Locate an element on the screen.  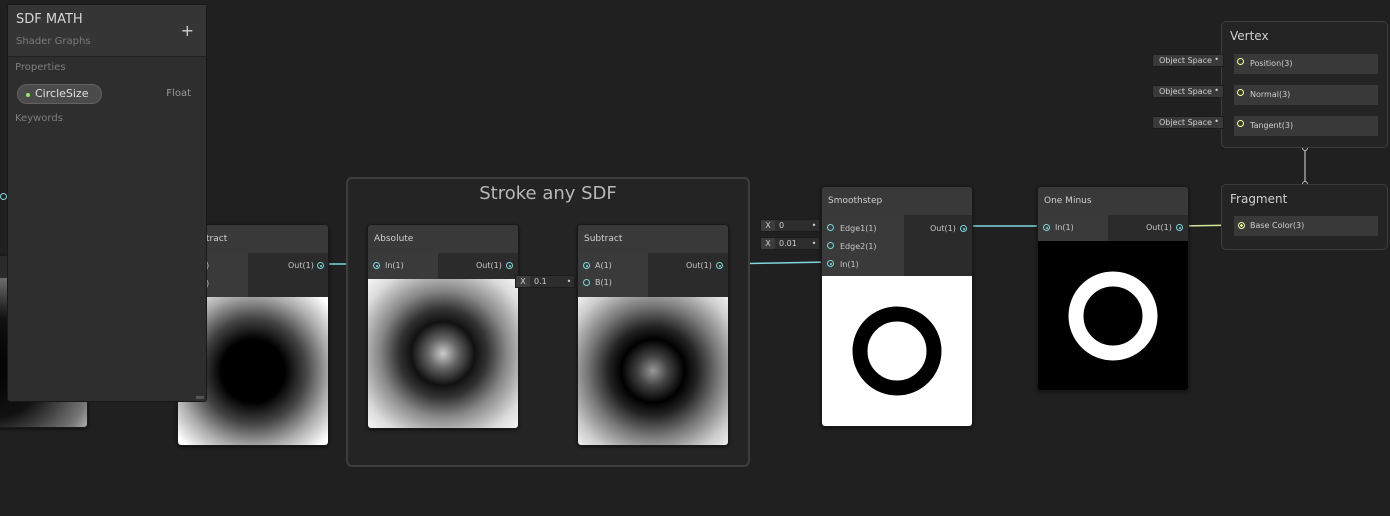
value-input: 0 is located at coordinates (792, 225).